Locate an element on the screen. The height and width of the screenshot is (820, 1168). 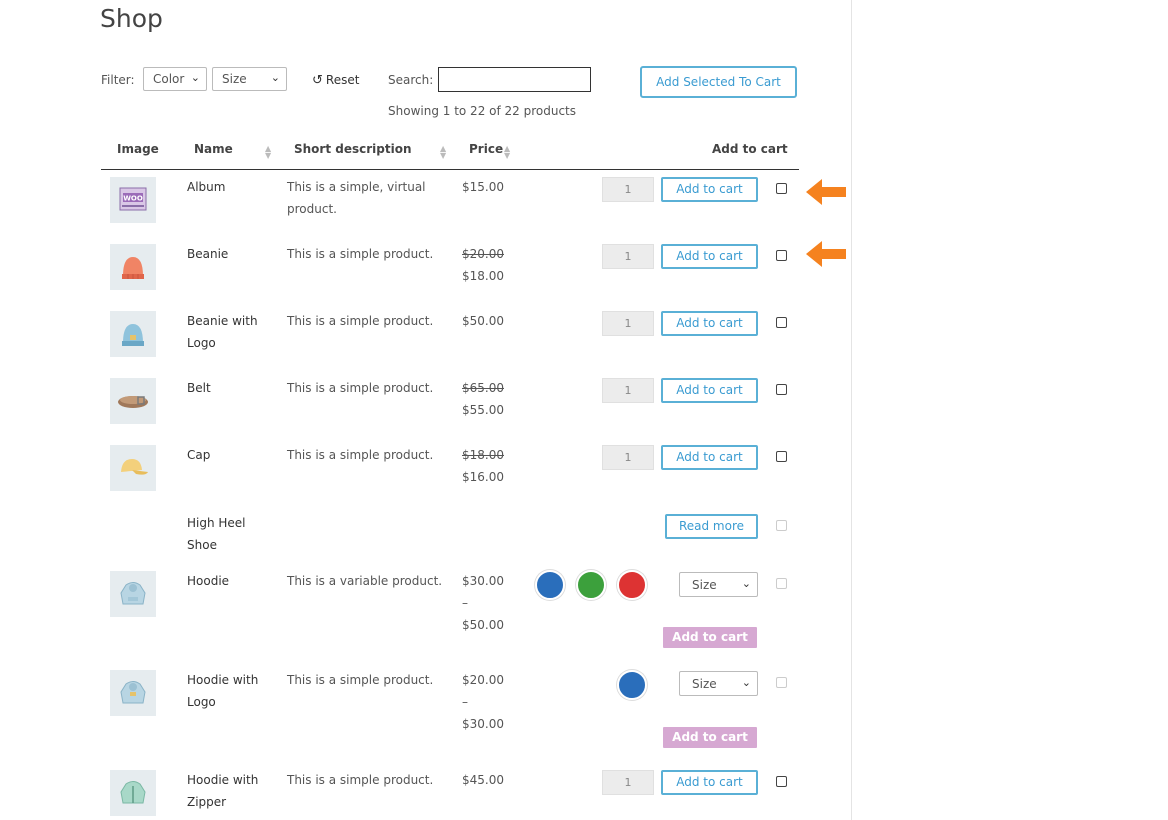
reset-button: ↺ Reset is located at coordinates (335, 80).